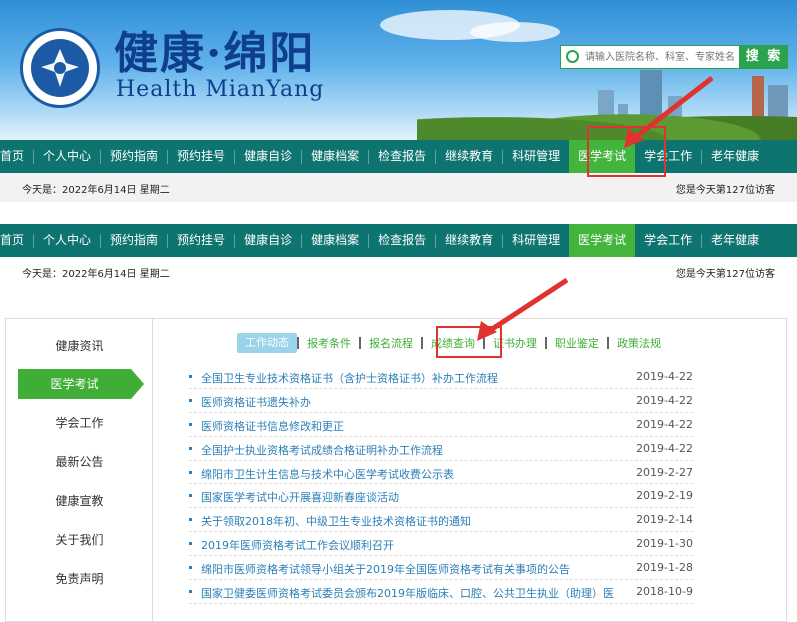  What do you see at coordinates (256, 402) in the screenshot?
I see `news-title: 医师资格证书遗失补办` at bounding box center [256, 402].